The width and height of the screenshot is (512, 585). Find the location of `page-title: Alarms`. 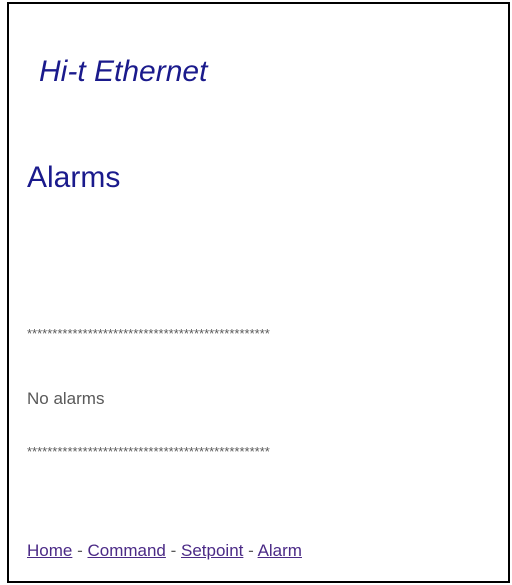

page-title: Alarms is located at coordinates (74, 177).